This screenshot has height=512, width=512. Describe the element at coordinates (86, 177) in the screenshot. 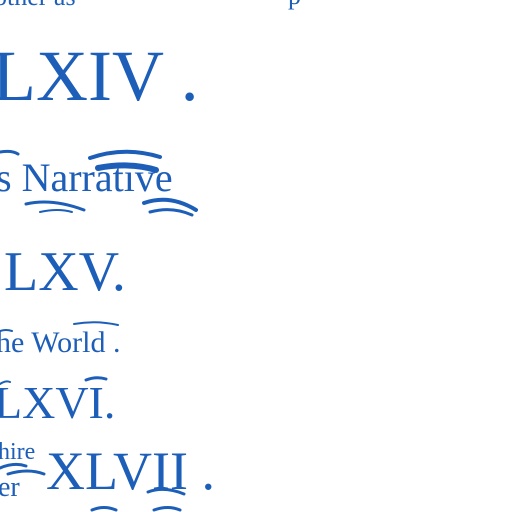

I see `heading-narrative: s Narrative` at that location.